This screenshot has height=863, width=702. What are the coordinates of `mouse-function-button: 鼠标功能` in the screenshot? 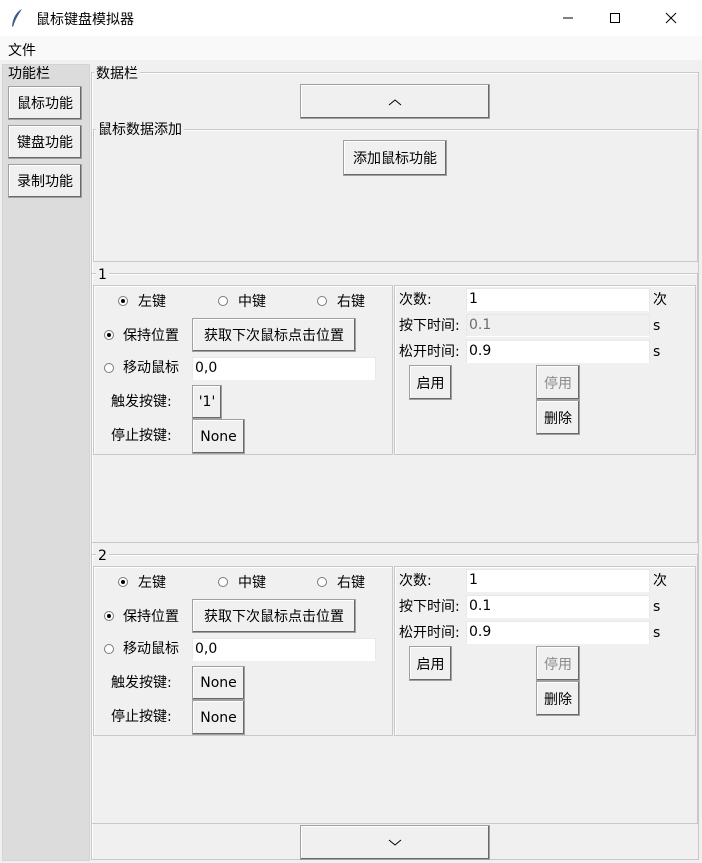 It's located at (45, 103).